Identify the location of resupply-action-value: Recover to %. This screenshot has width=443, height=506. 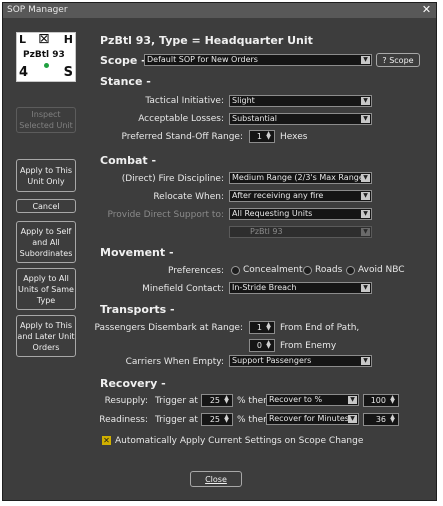
(296, 399).